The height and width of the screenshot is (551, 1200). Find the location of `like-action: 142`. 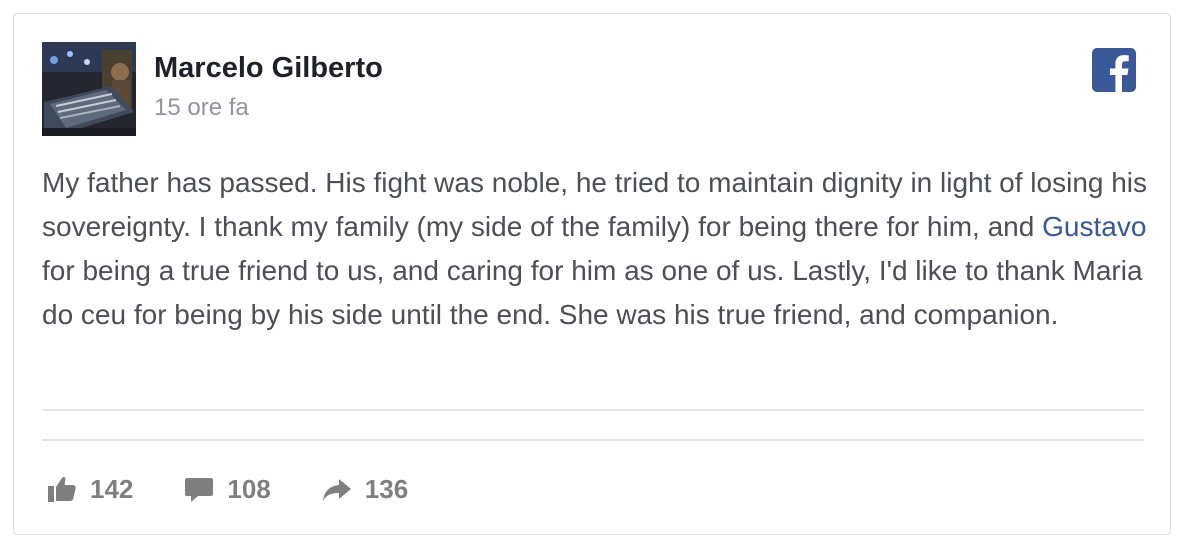

like-action: 142 is located at coordinates (89, 489).